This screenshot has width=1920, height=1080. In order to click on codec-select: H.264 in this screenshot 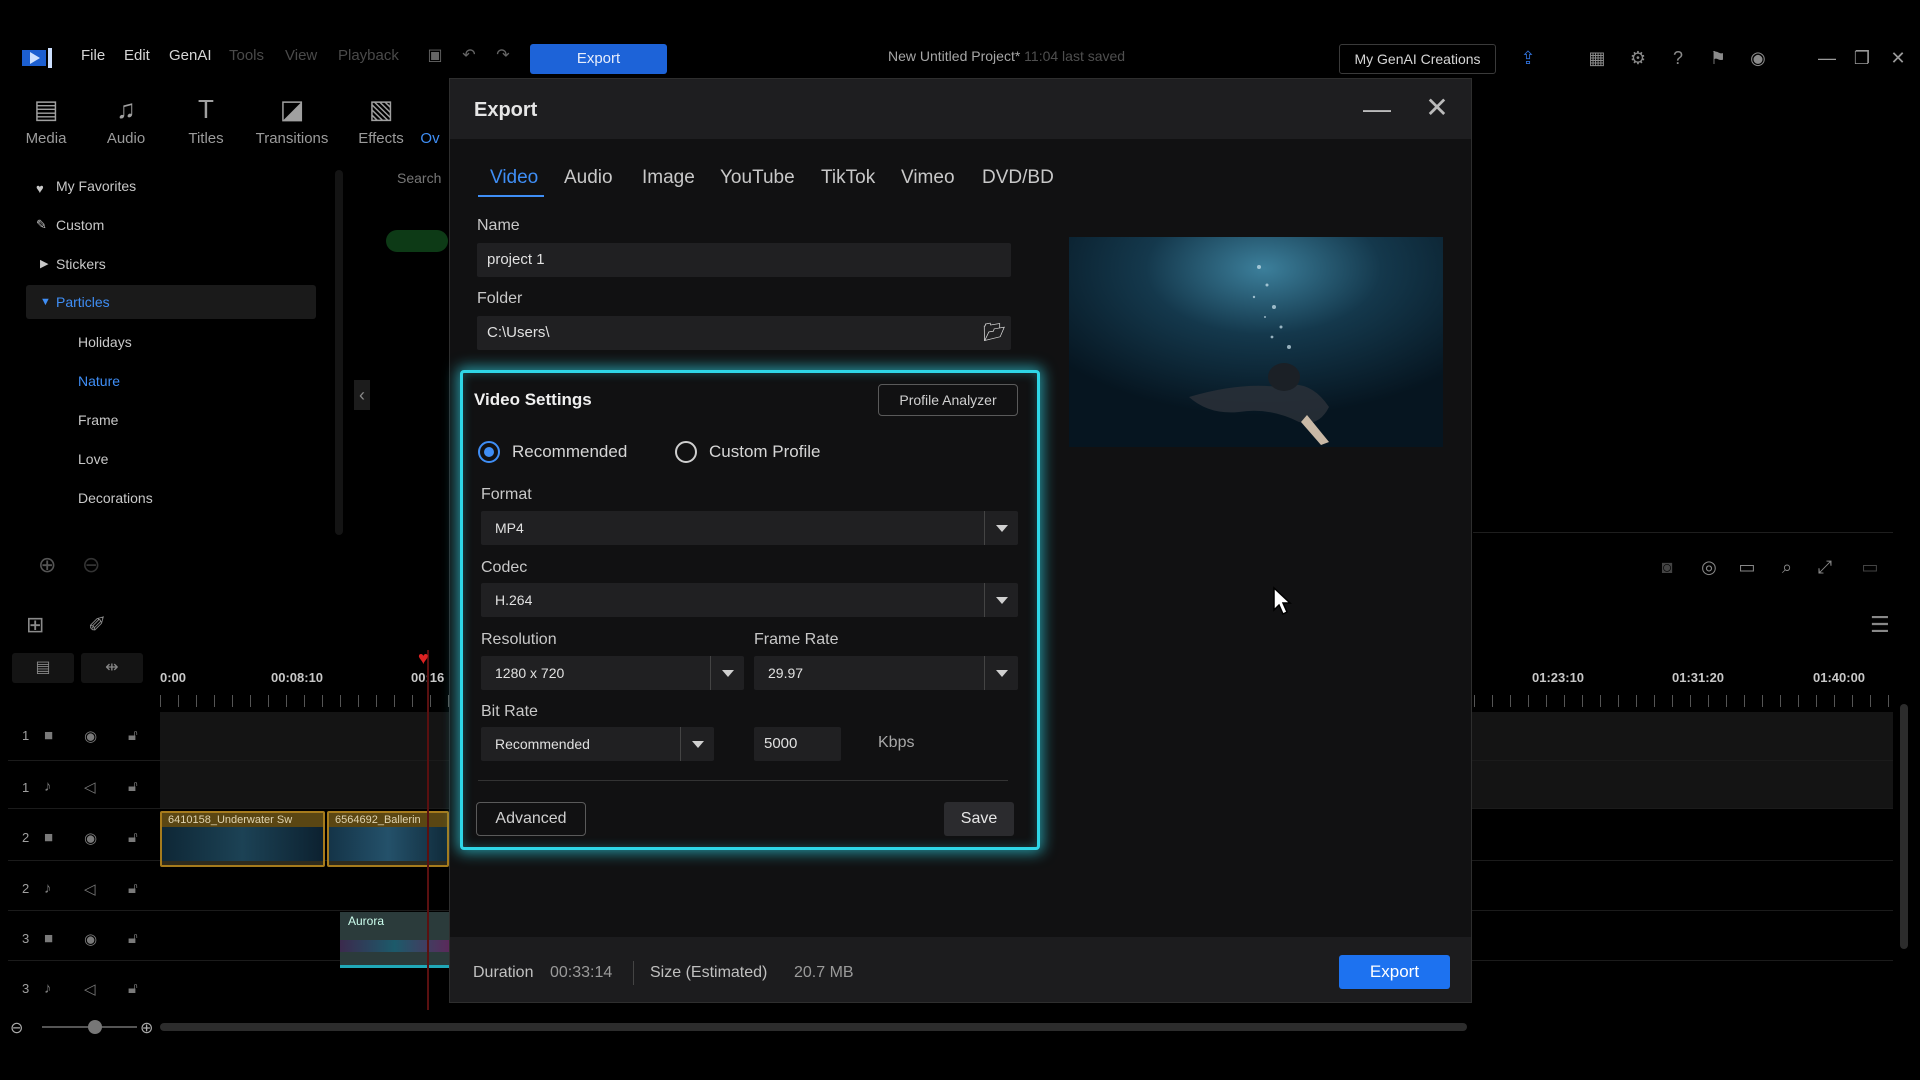, I will do `click(749, 600)`.